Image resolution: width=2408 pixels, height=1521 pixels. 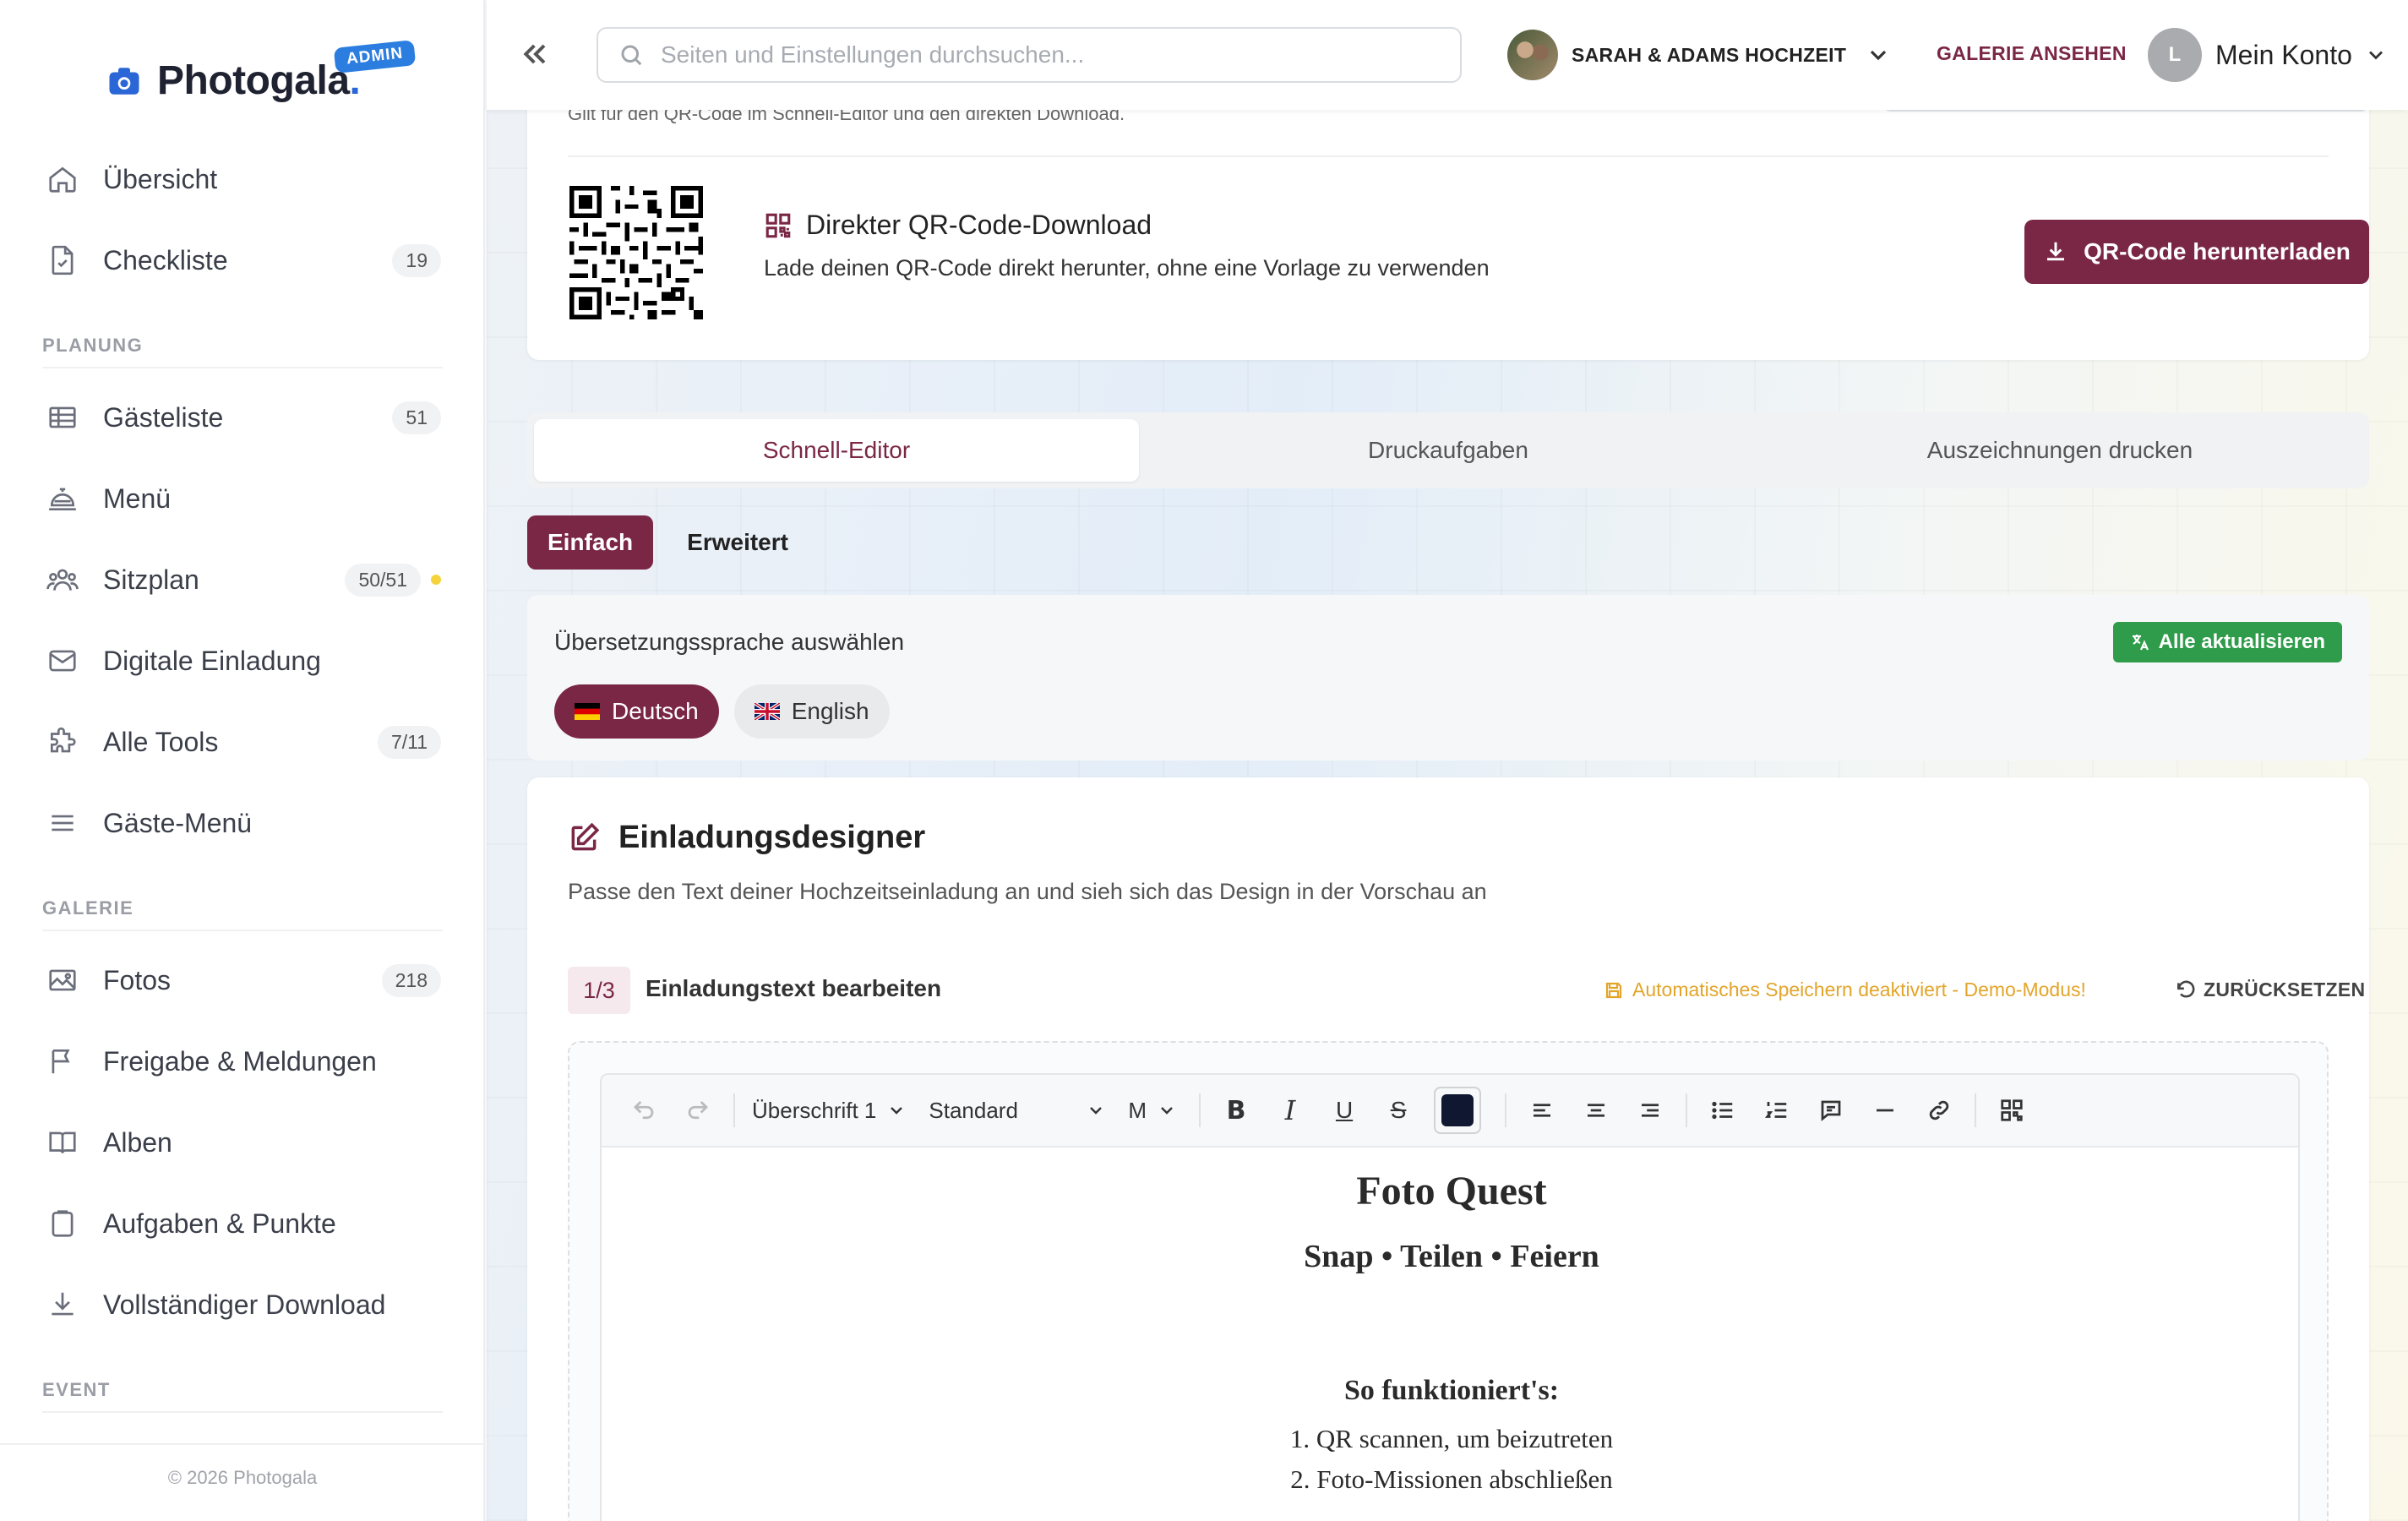 What do you see at coordinates (811, 711) in the screenshot?
I see `language-english: English` at bounding box center [811, 711].